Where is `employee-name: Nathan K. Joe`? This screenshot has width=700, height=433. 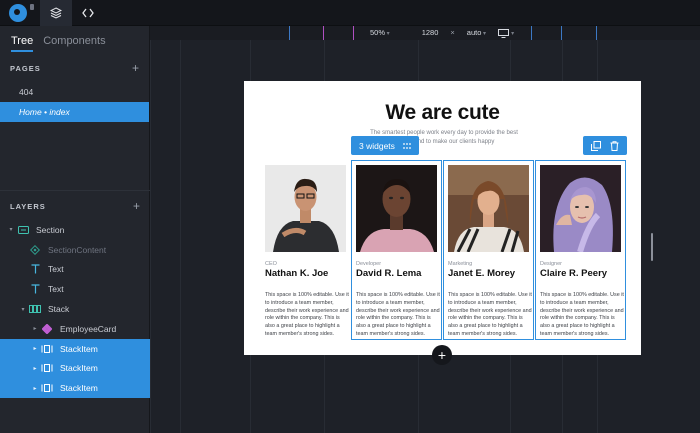 employee-name: Nathan K. Joe is located at coordinates (296, 273).